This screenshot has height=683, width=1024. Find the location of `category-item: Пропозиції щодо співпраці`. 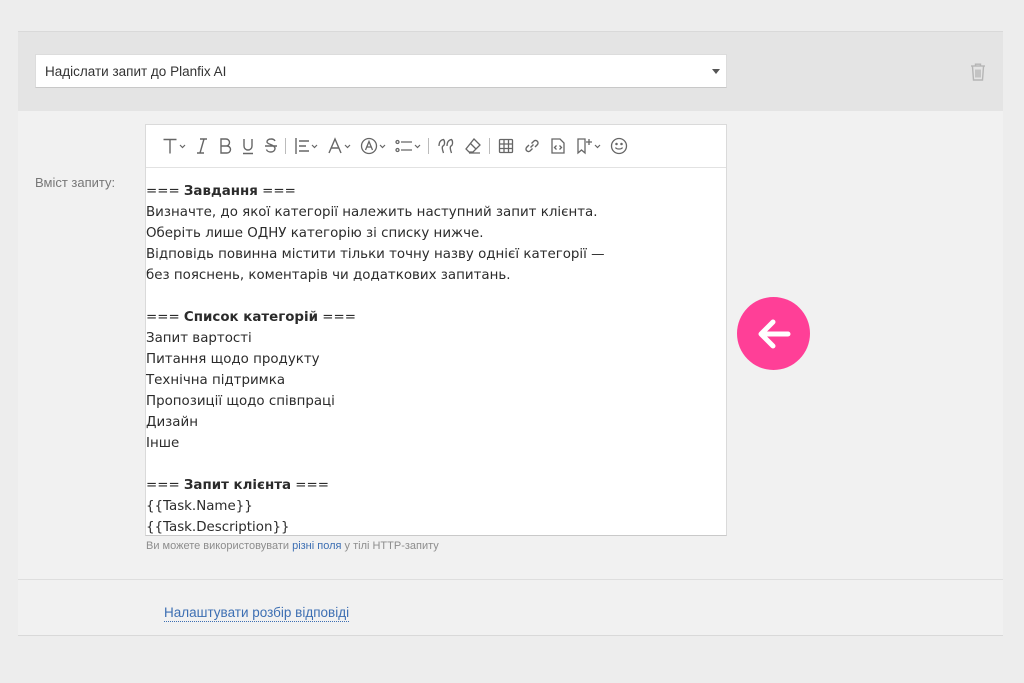

category-item: Пропозиції щодо співпраці is located at coordinates (240, 401).